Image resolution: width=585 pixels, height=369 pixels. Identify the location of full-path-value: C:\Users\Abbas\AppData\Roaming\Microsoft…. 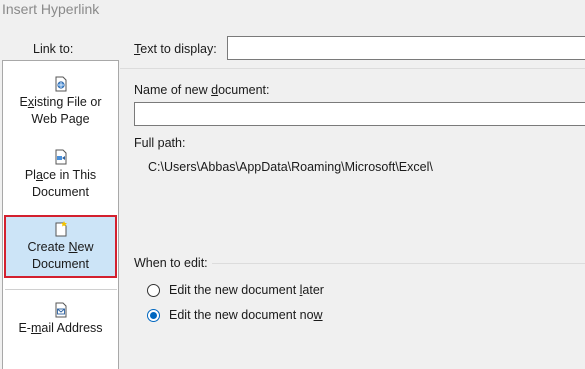
(290, 167).